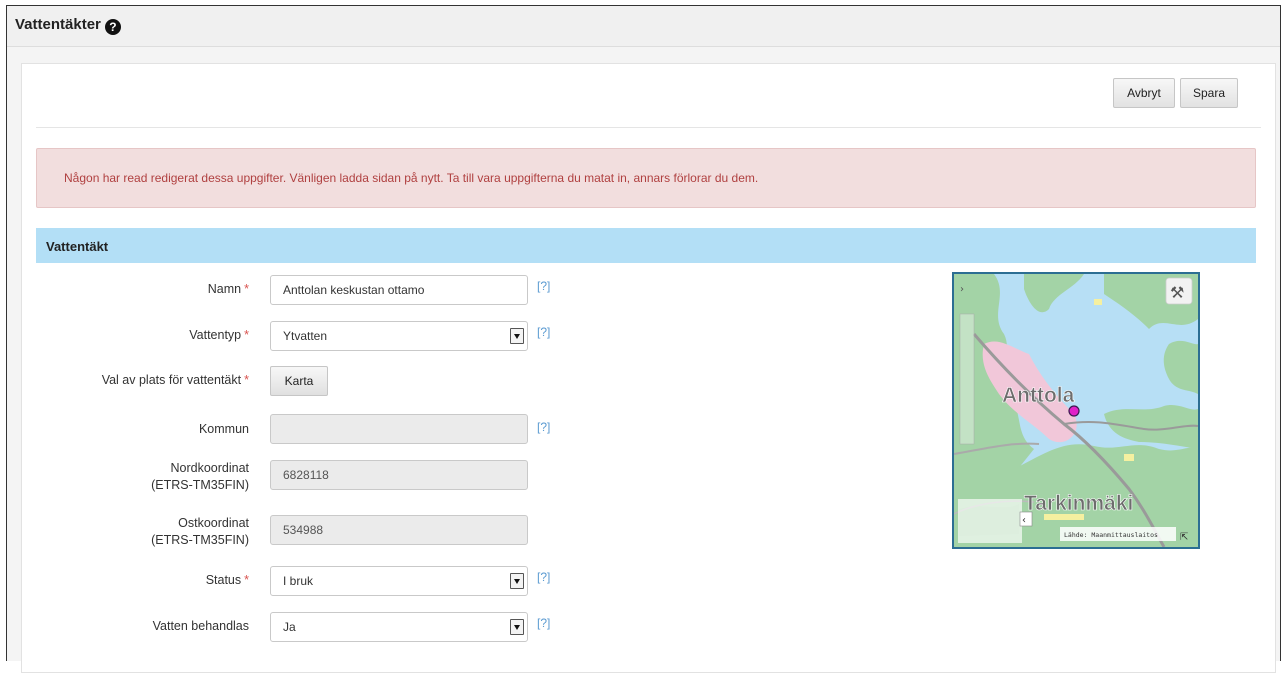 This screenshot has height=673, width=1287. What do you see at coordinates (399, 627) in the screenshot?
I see `treated-select: Ja` at bounding box center [399, 627].